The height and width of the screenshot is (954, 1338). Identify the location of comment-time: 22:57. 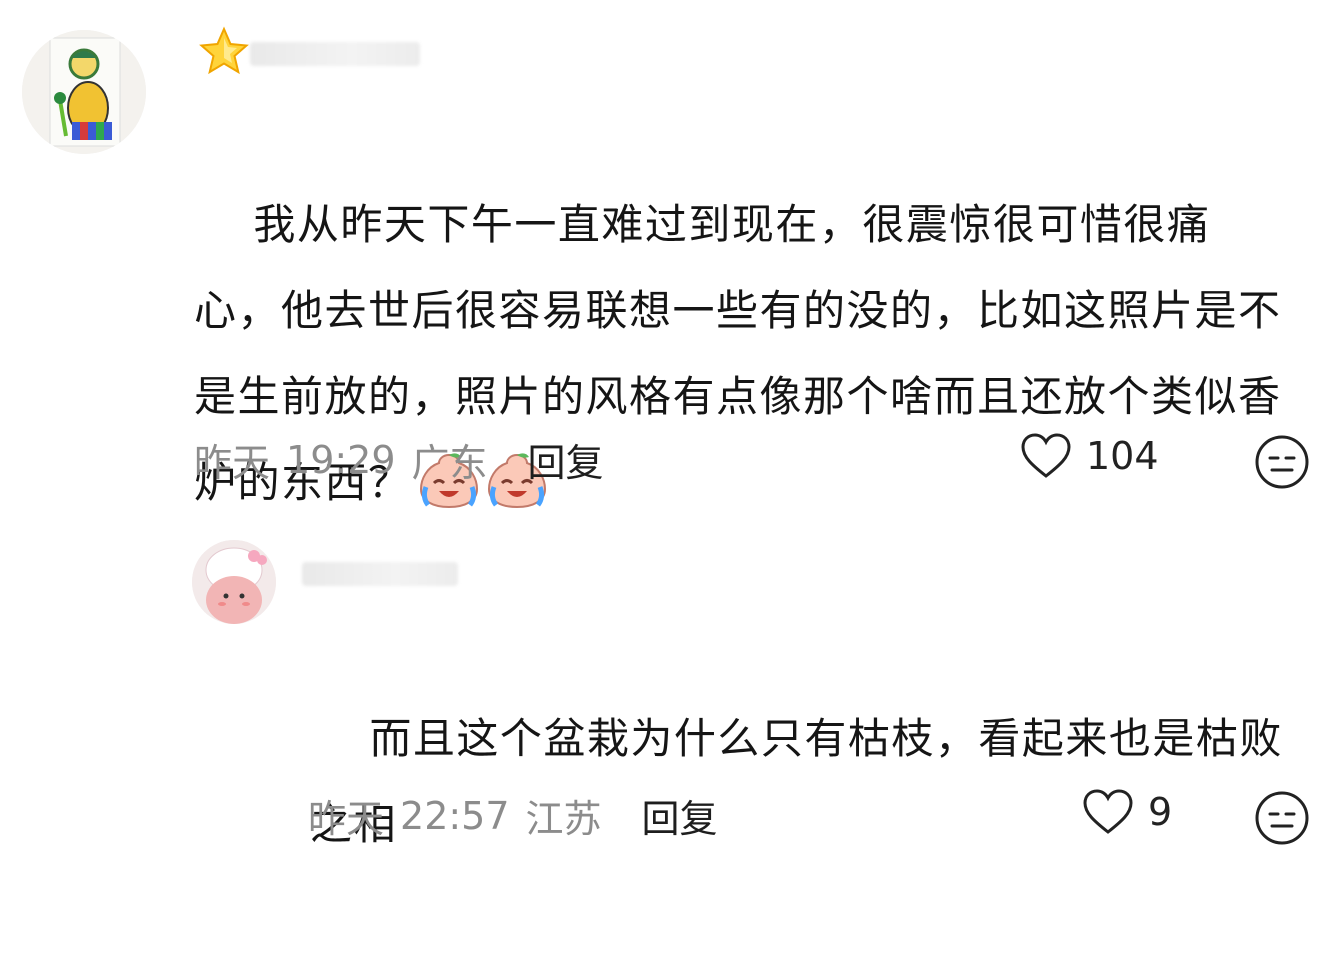
(455, 815).